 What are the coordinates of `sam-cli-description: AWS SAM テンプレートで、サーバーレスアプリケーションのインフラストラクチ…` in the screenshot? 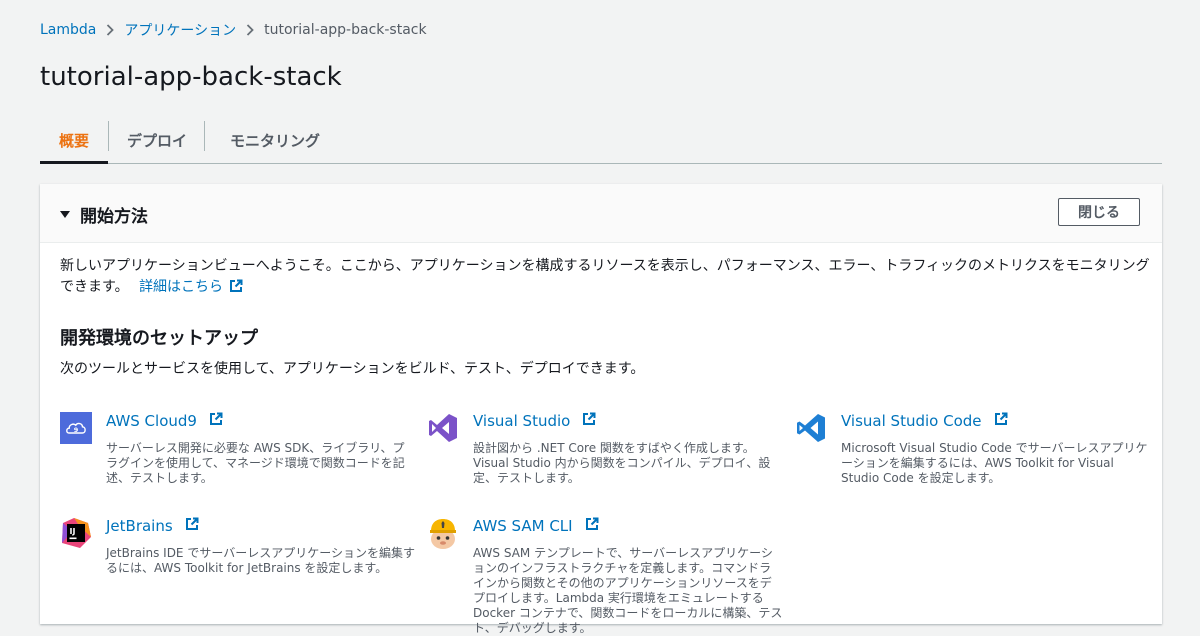 It's located at (628, 590).